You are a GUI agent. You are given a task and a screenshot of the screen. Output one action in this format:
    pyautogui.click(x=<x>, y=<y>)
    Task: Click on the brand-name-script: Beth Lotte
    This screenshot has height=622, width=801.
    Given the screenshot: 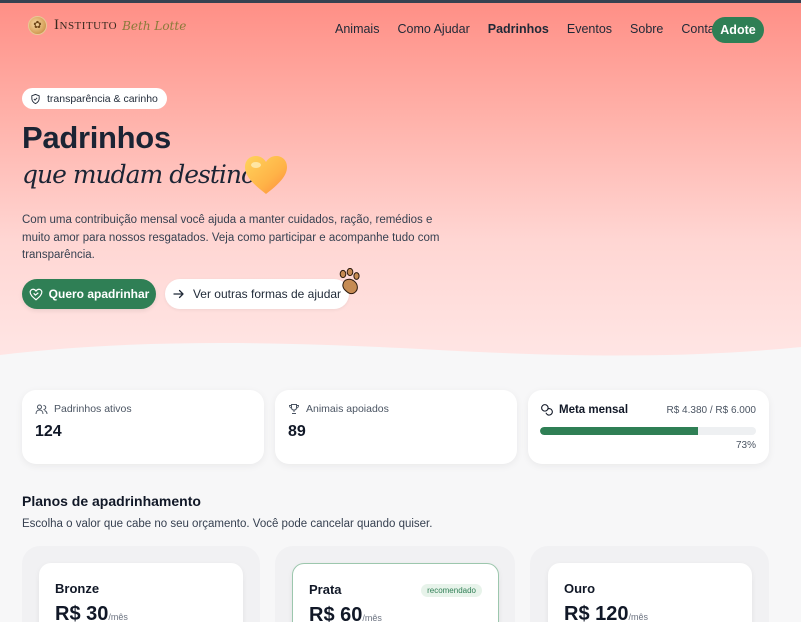 What is the action you would take?
    pyautogui.click(x=154, y=25)
    